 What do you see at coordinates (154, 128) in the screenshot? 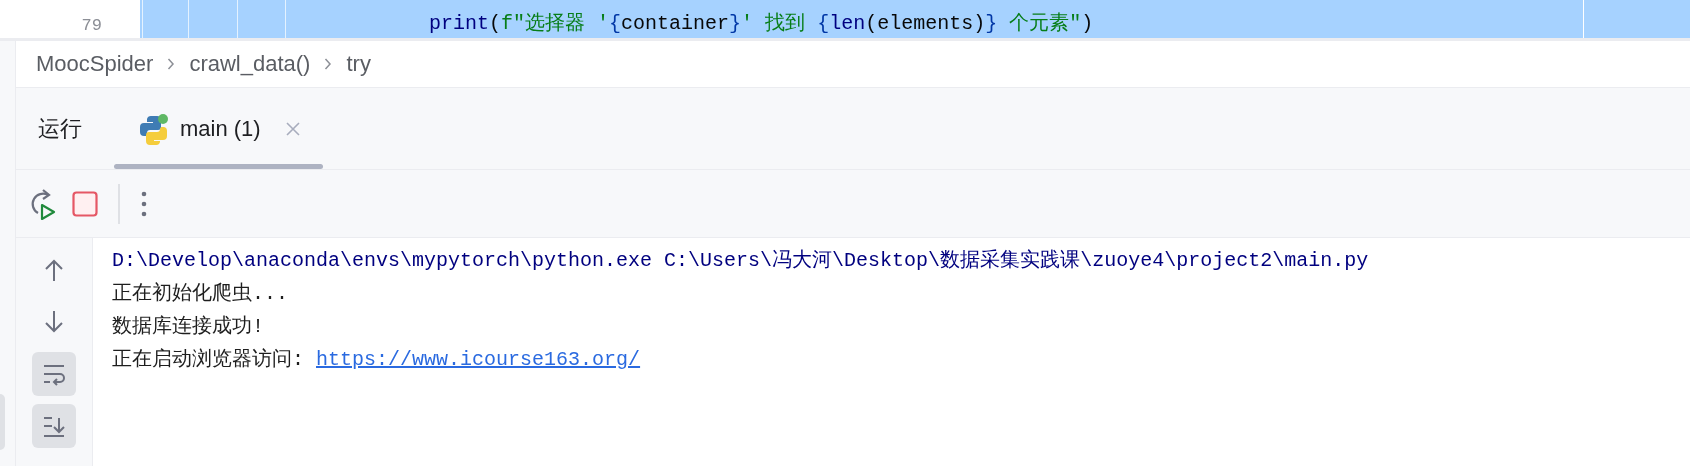
I see `python-icon` at bounding box center [154, 128].